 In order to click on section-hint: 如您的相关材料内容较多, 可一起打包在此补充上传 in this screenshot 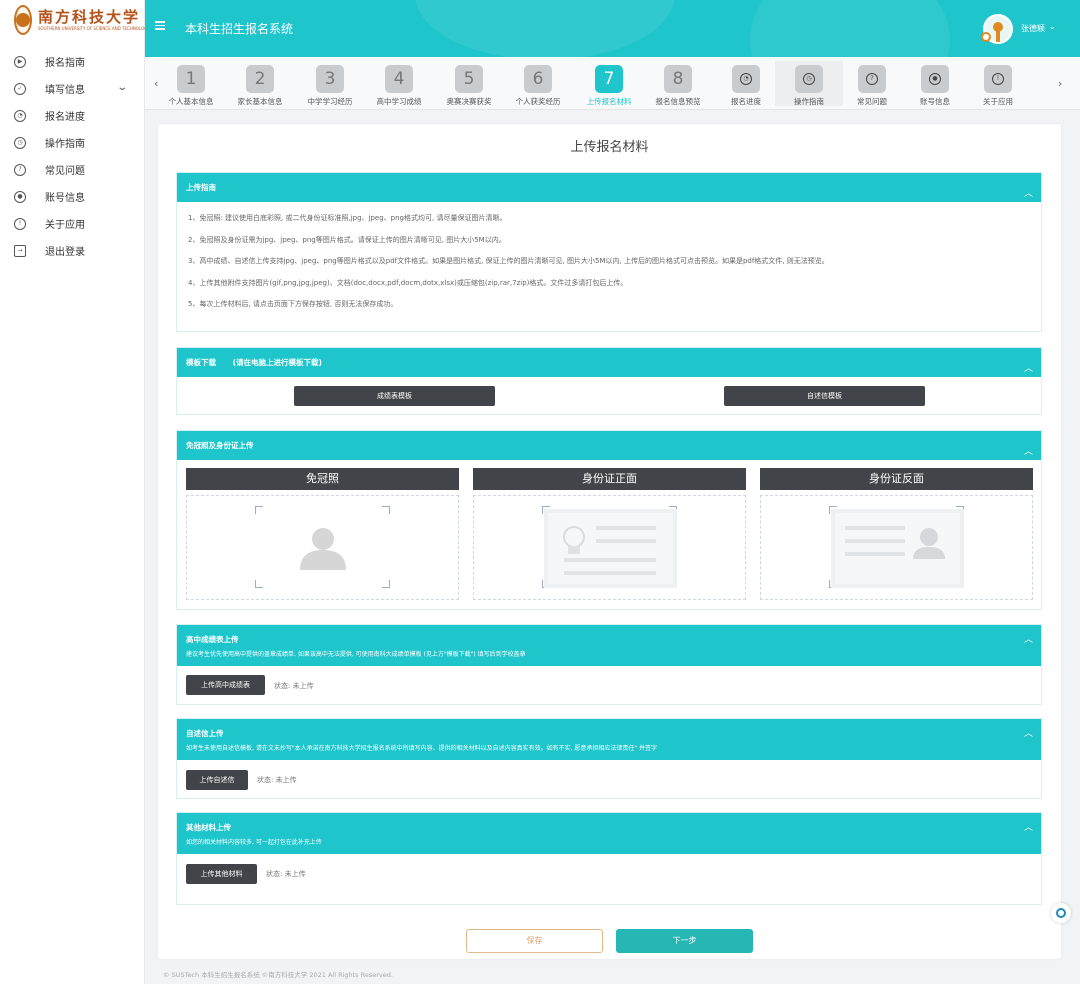, I will do `click(254, 842)`.